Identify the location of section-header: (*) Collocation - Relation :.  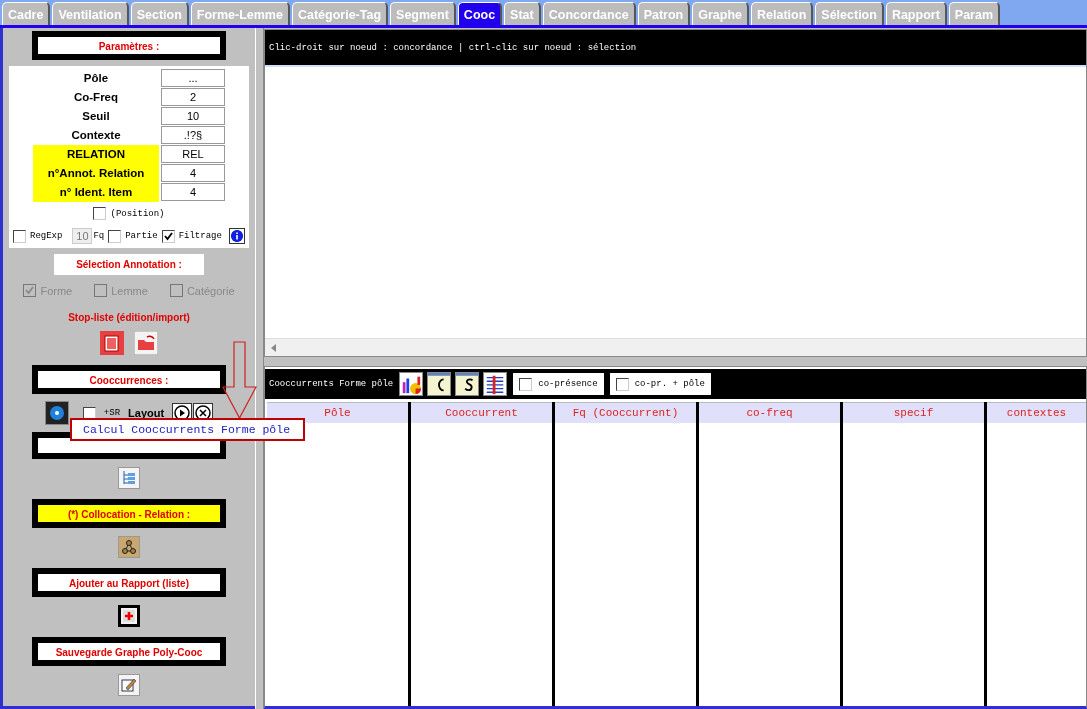
(129, 513).